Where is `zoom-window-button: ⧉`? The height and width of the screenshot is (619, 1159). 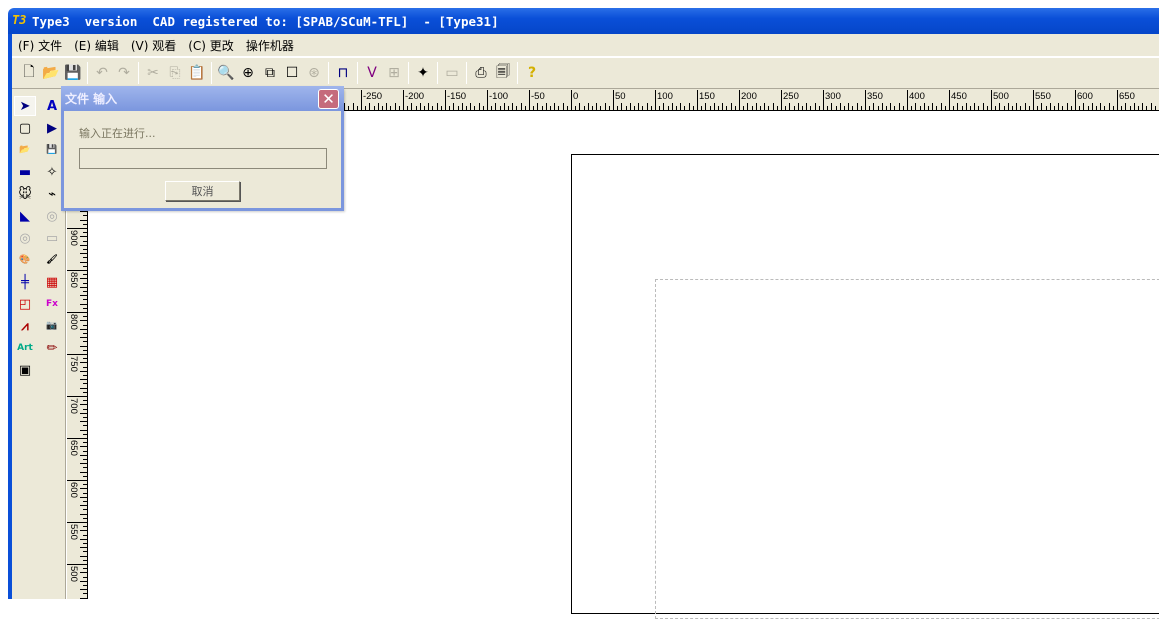
zoom-window-button: ⧉ is located at coordinates (270, 73).